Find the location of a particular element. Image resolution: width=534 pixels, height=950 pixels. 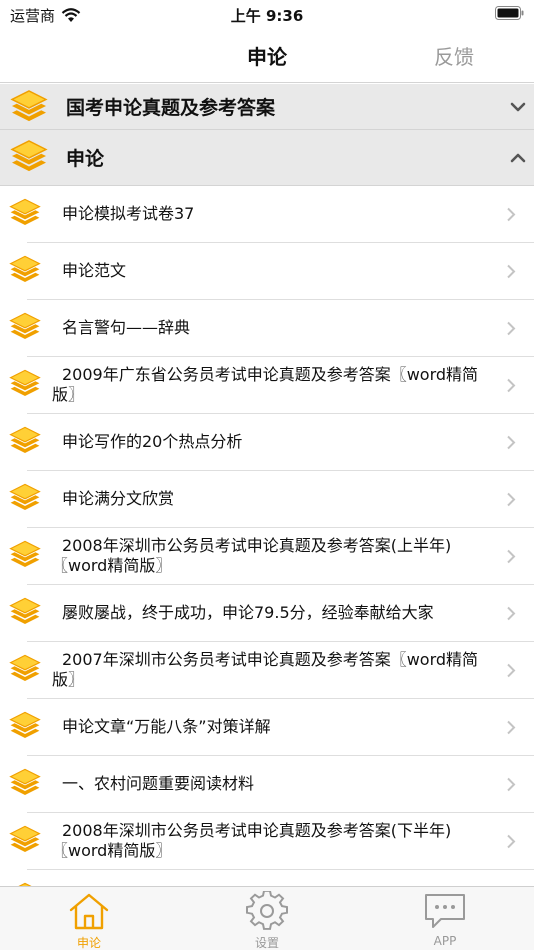

list-item is located at coordinates (267, 878).